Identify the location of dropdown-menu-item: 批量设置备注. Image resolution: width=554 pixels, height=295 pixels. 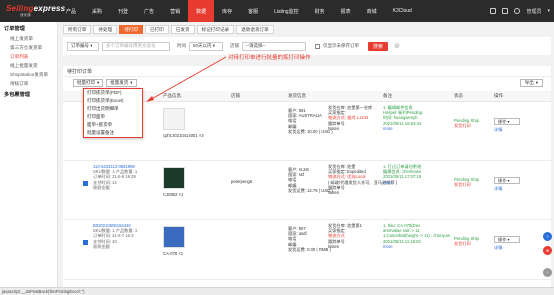
(113, 133).